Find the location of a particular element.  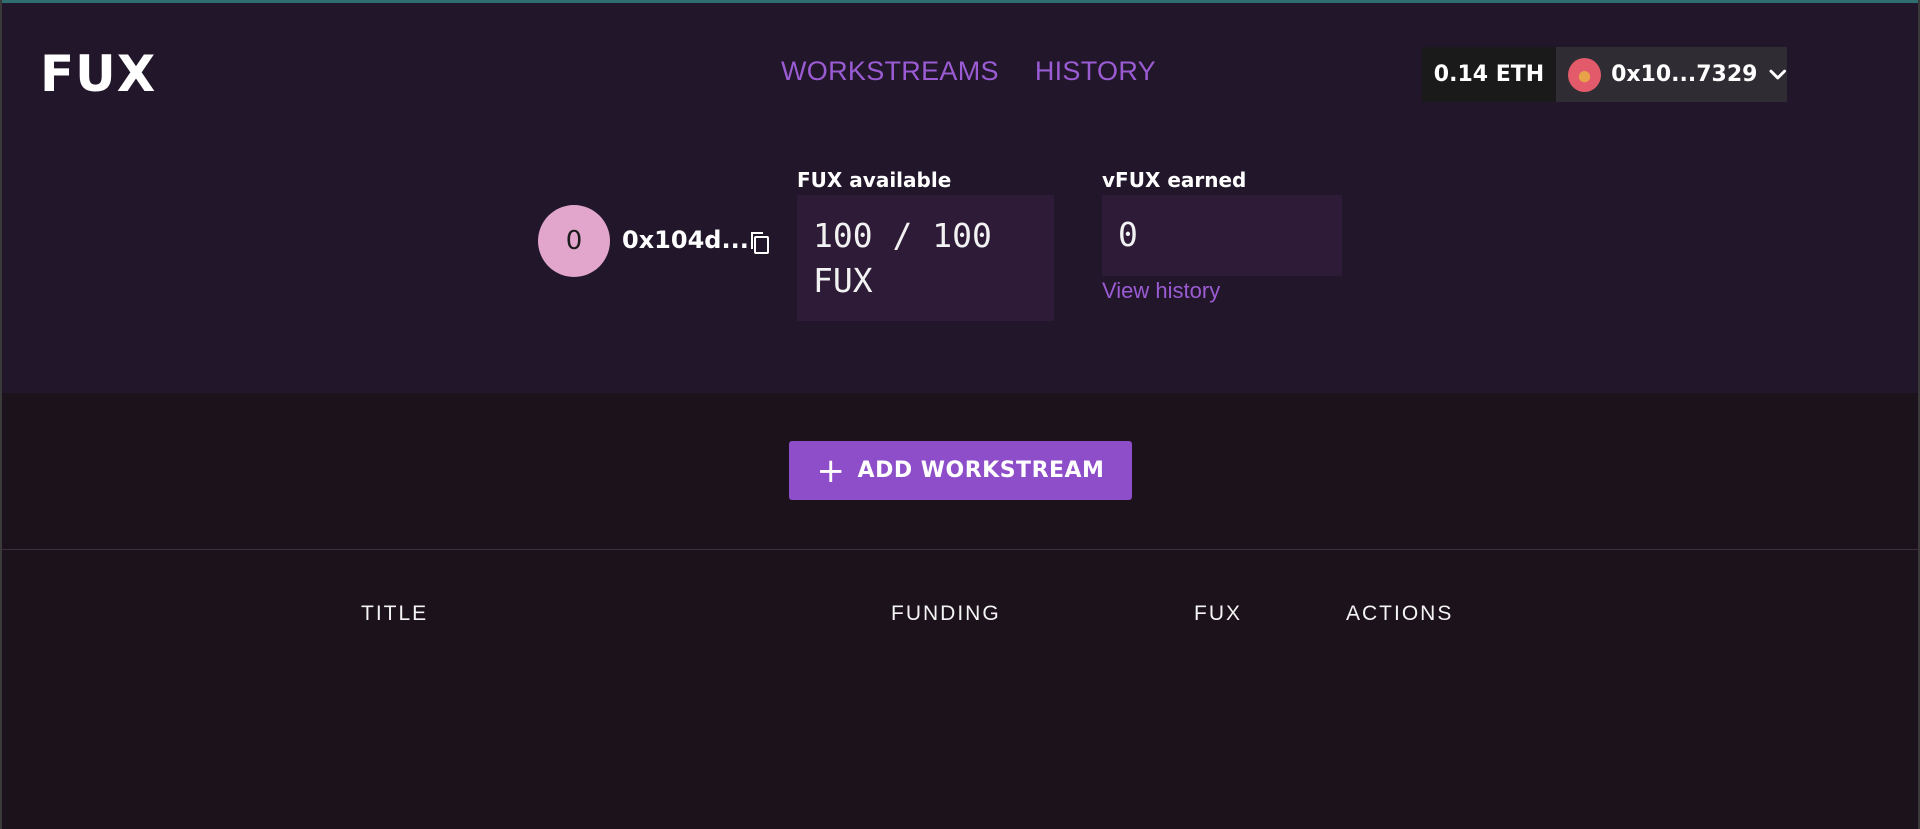

column-header-title: TITLE is located at coordinates (394, 614).